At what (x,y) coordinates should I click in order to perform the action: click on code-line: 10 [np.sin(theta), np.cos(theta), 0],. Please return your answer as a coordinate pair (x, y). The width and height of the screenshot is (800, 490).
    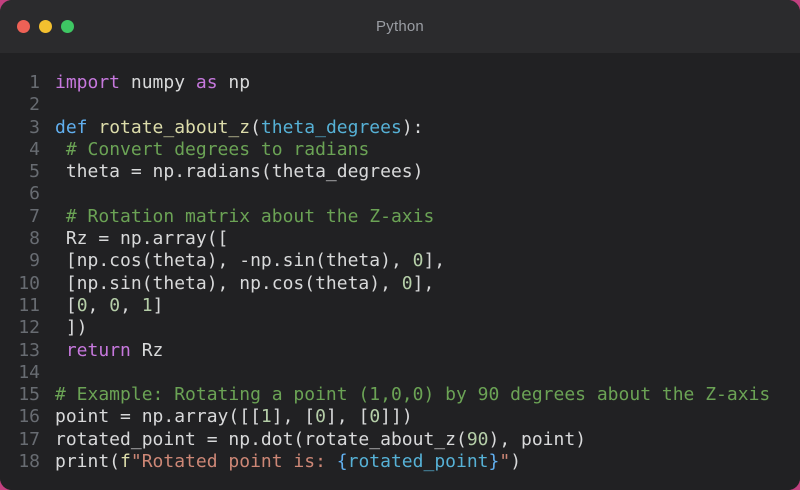
    Looking at the image, I should click on (400, 284).